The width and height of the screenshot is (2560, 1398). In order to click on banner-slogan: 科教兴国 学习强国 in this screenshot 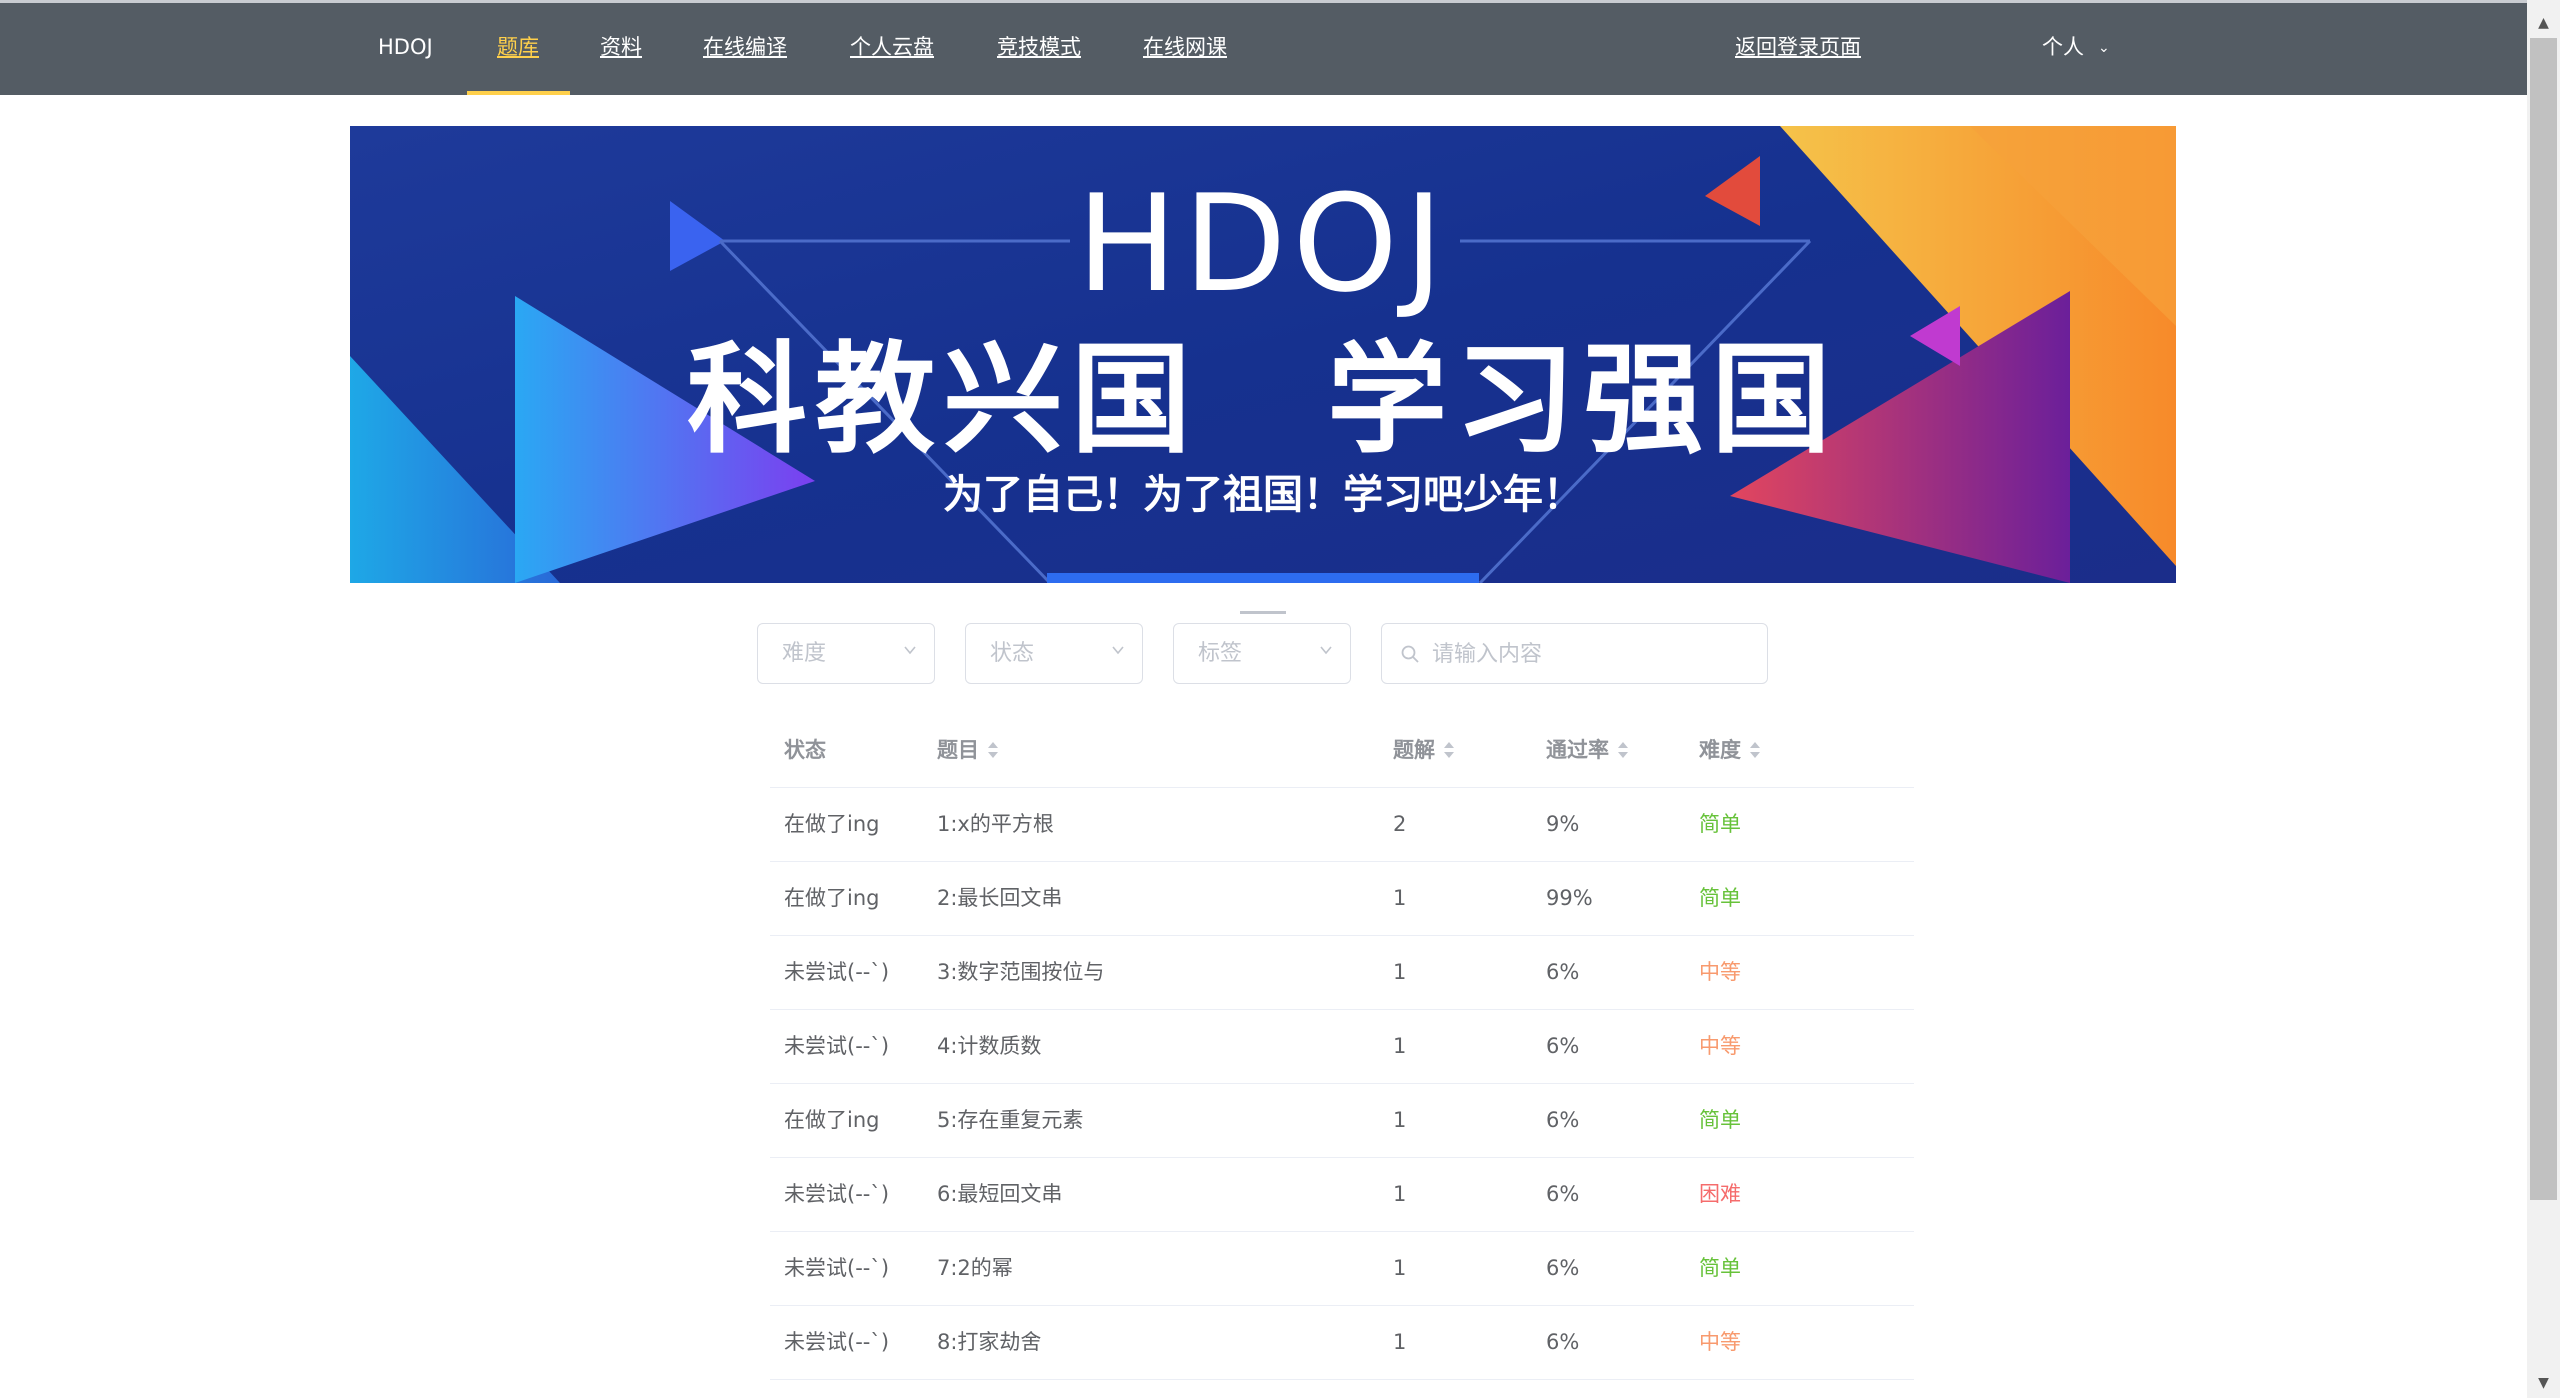, I will do `click(1263, 400)`.